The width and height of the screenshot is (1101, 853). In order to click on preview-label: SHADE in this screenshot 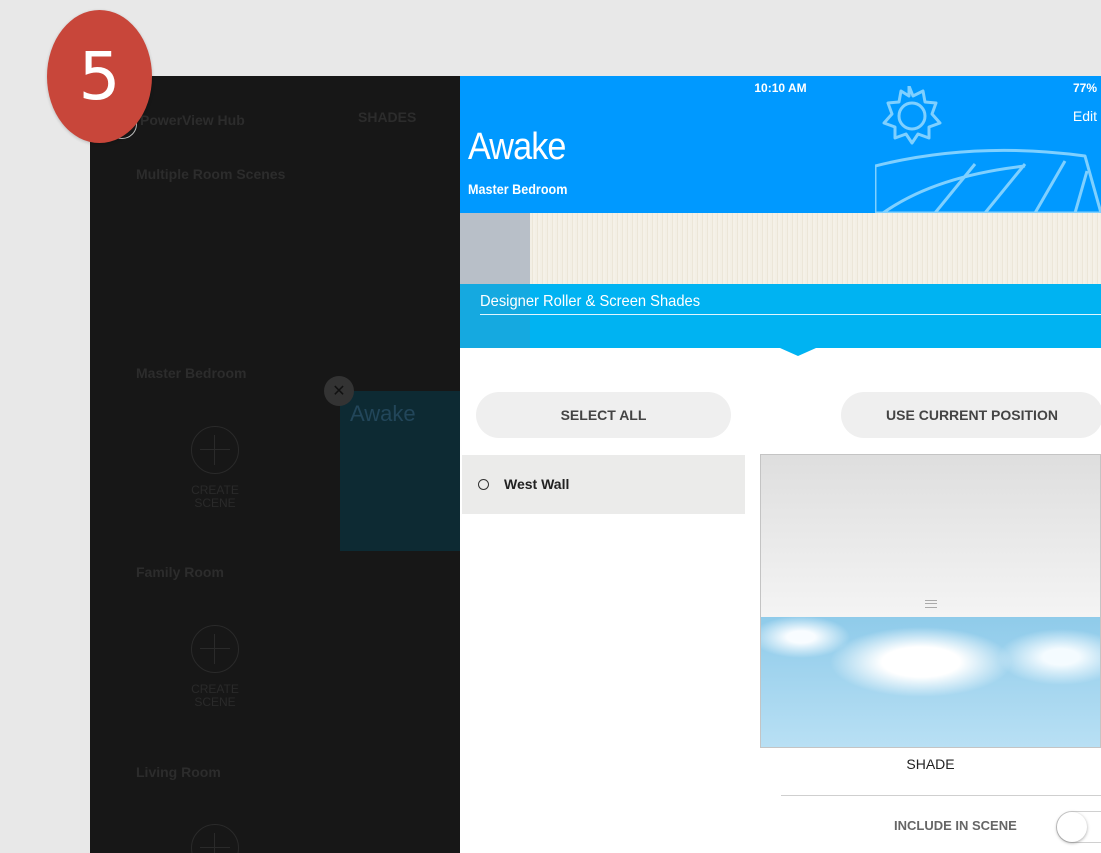, I will do `click(930, 764)`.